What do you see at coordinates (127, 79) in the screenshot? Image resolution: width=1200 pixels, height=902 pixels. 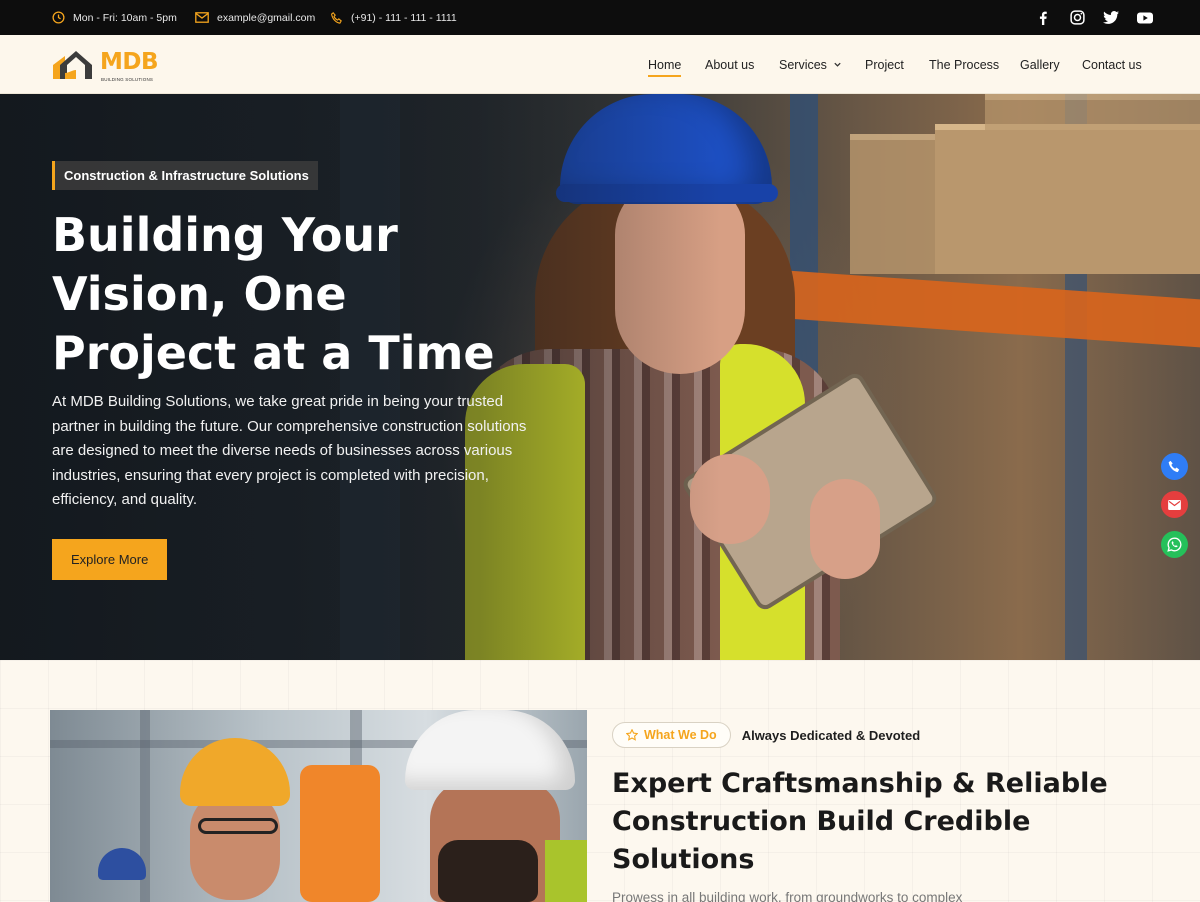 I see `logo-tagline: BUILDING SOLUTIONS` at bounding box center [127, 79].